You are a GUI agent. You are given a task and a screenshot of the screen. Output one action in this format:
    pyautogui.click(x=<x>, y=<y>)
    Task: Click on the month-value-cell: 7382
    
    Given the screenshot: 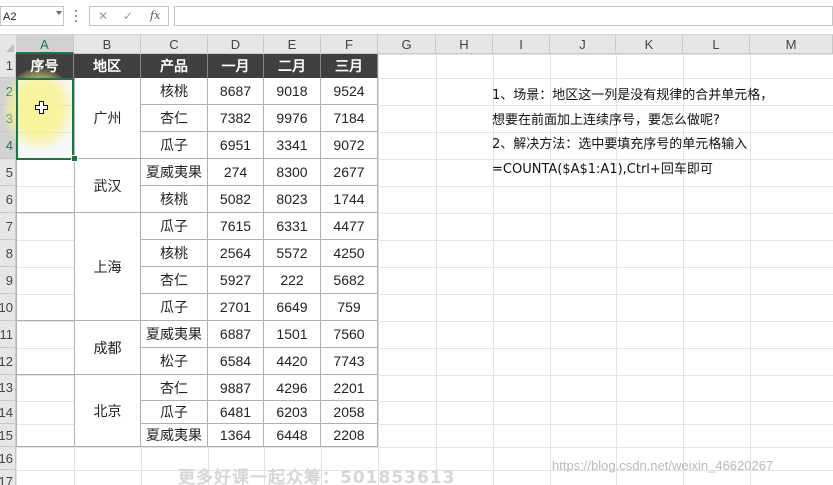 What is the action you would take?
    pyautogui.click(x=236, y=118)
    